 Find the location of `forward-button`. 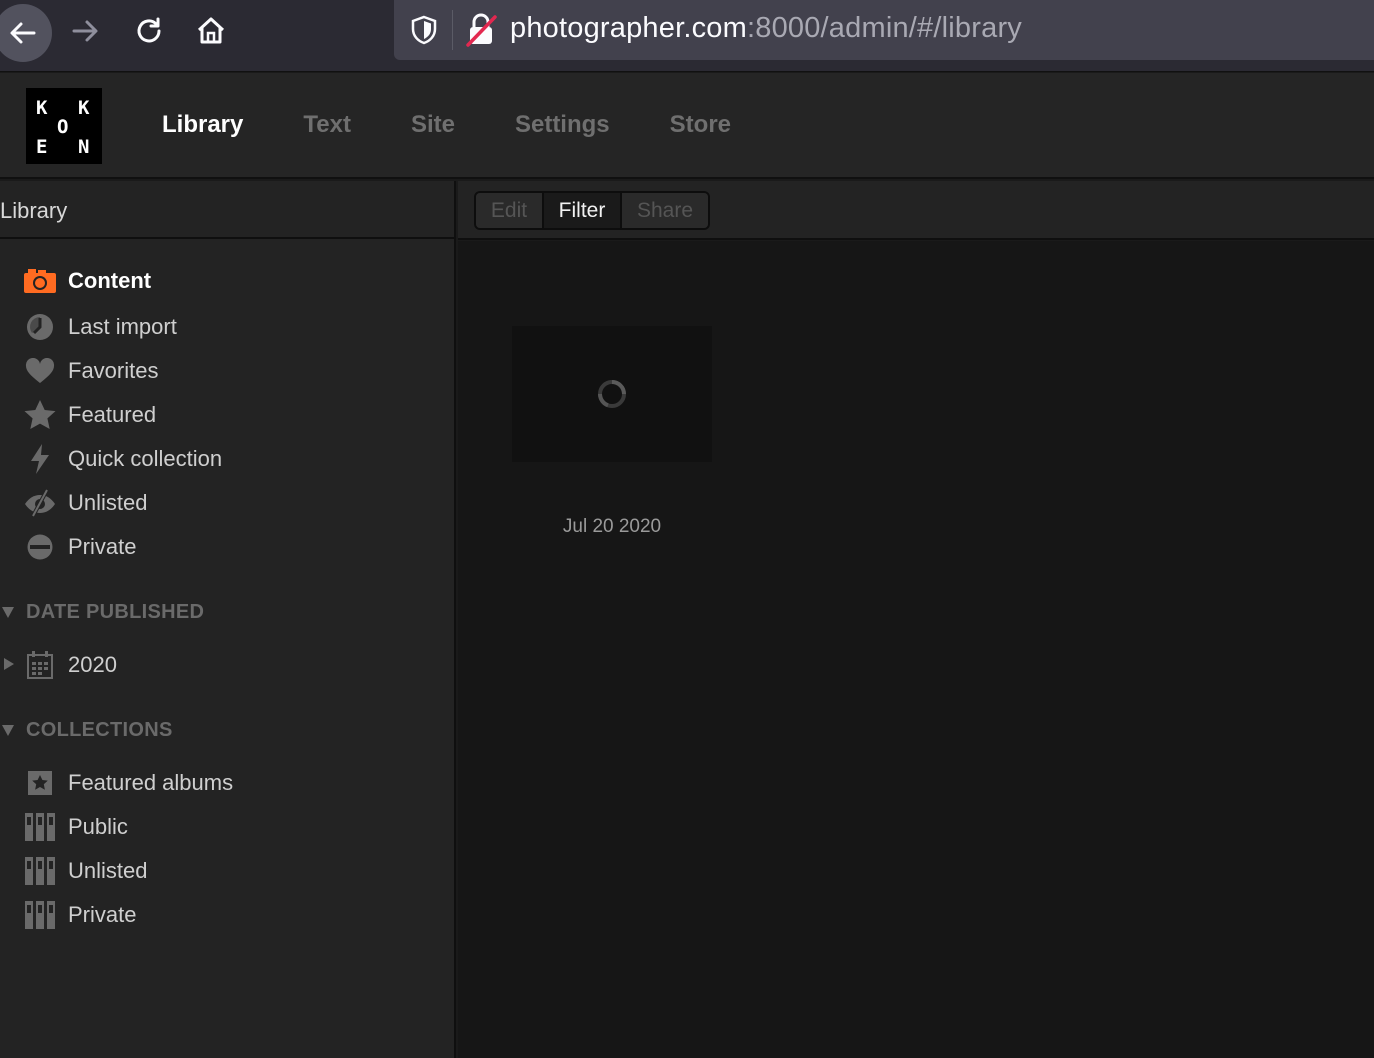

forward-button is located at coordinates (85, 31).